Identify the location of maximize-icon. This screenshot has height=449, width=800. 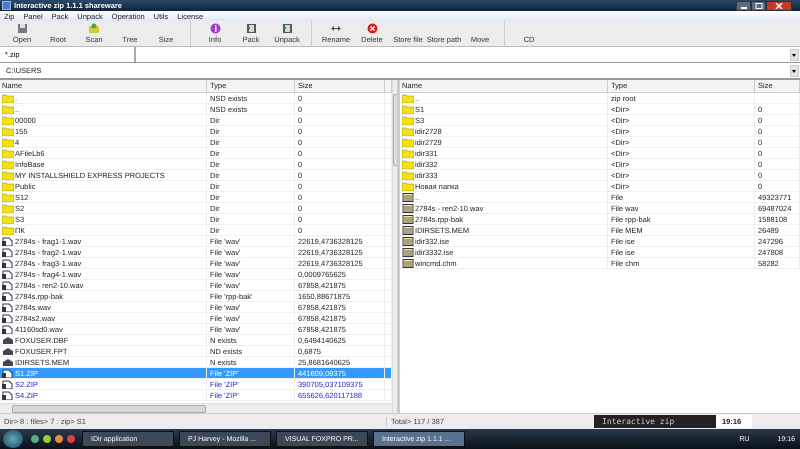
(758, 5).